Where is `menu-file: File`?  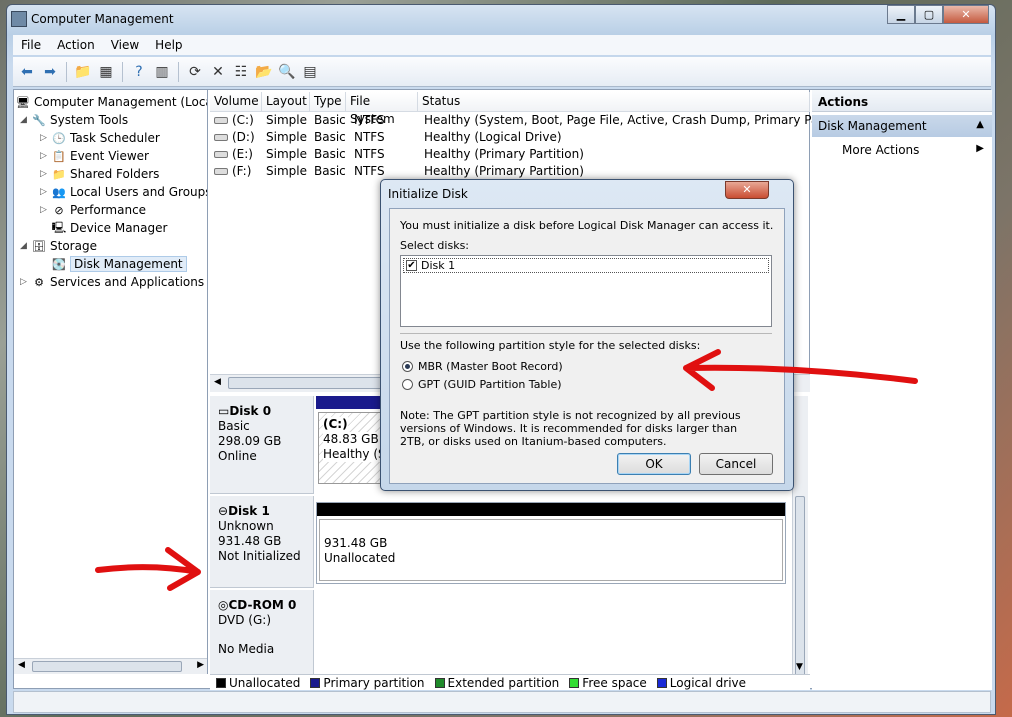 menu-file: File is located at coordinates (31, 45).